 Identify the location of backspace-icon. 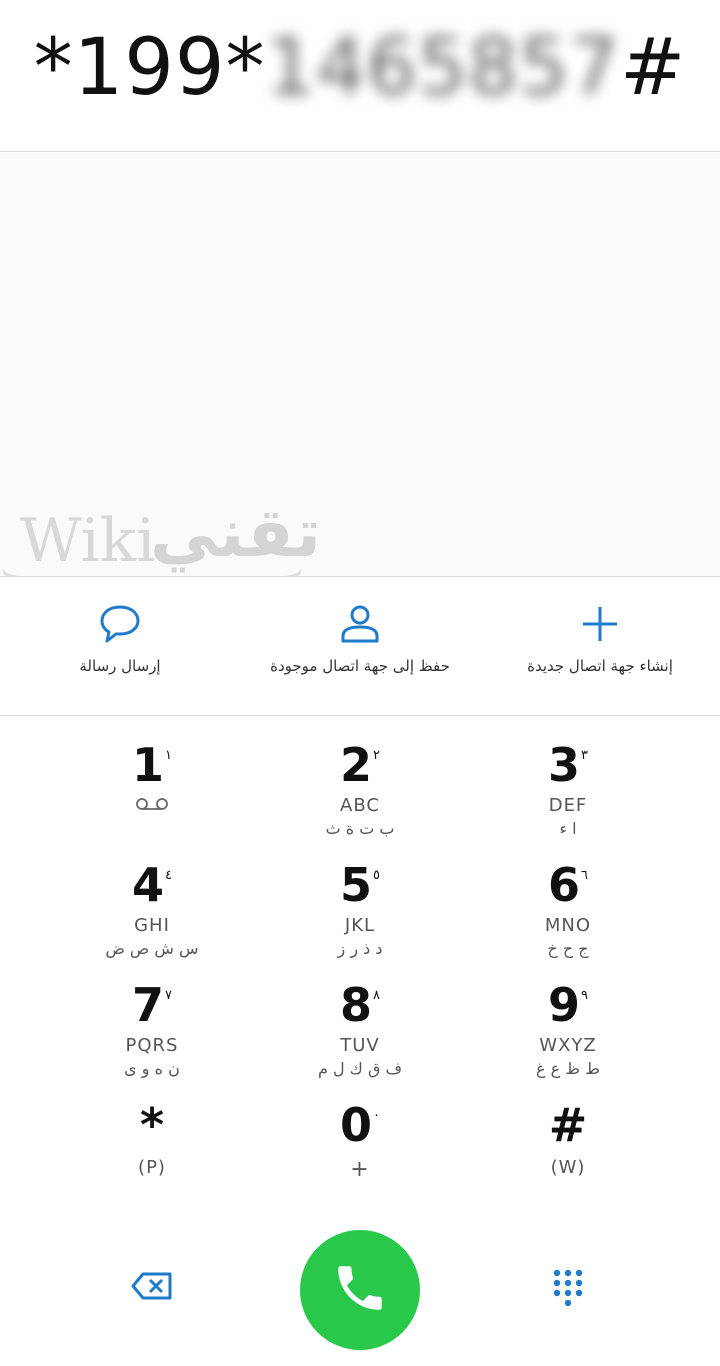
(152, 1288).